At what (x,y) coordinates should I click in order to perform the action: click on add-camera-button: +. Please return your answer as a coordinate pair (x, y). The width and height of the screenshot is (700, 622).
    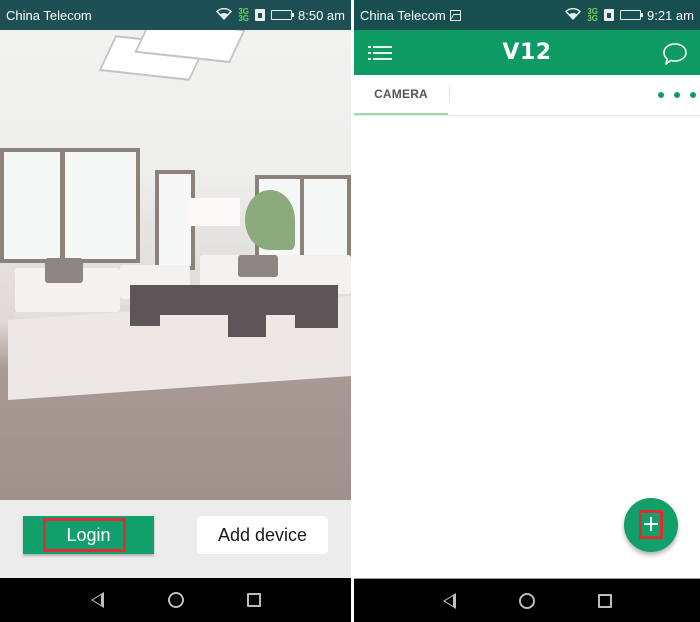
    Looking at the image, I should click on (651, 525).